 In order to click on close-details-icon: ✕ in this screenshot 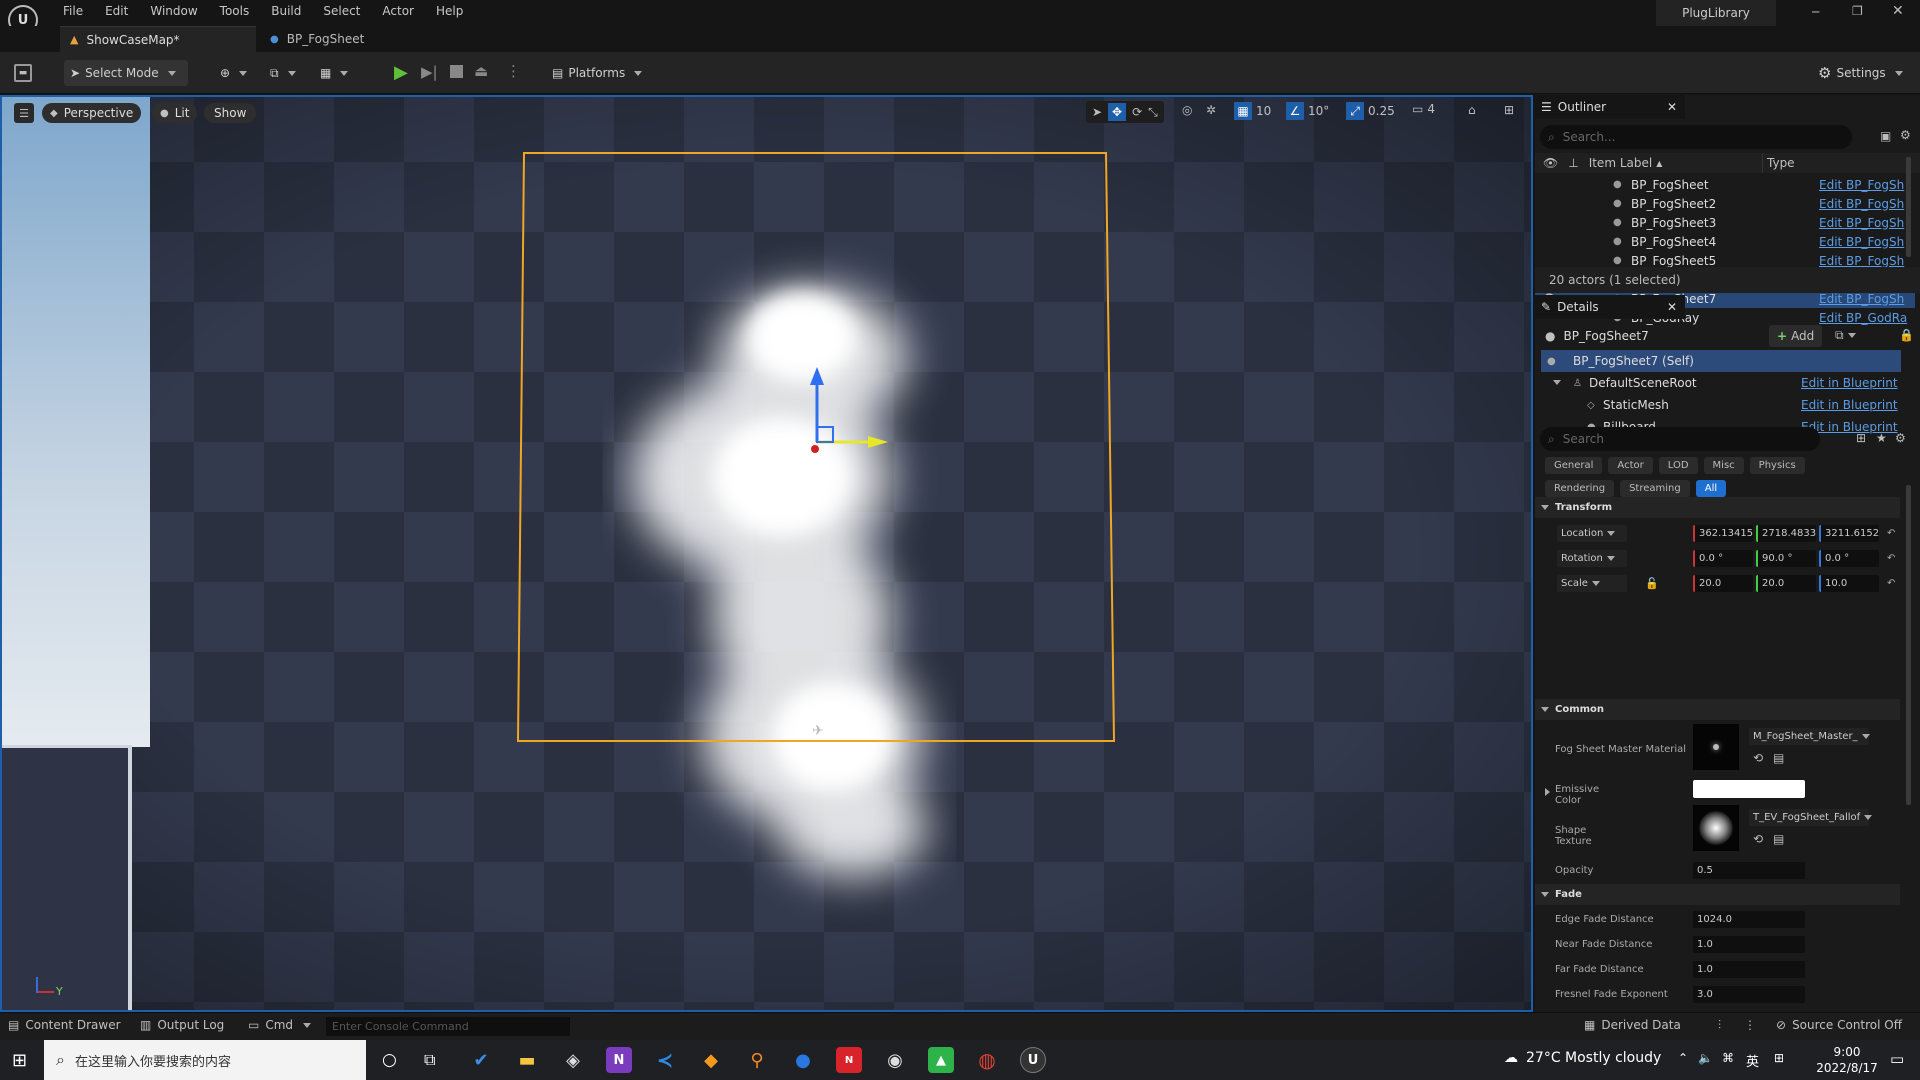, I will do `click(1672, 307)`.